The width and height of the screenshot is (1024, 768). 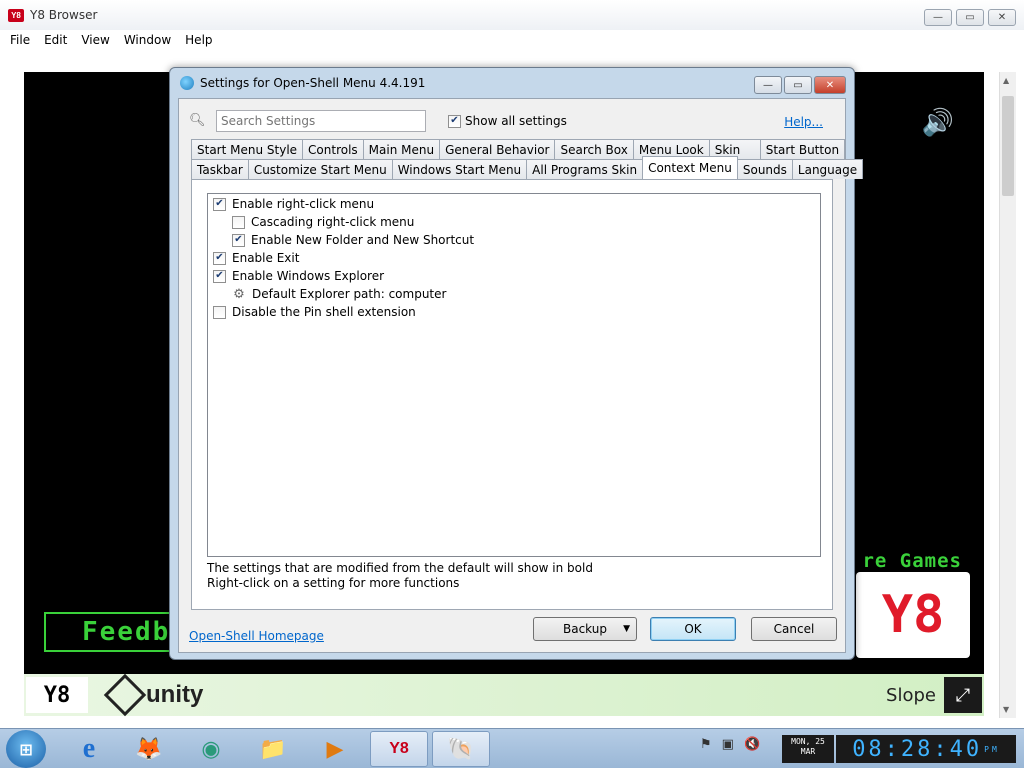 I want to click on app-icon: ◉, so click(x=211, y=749).